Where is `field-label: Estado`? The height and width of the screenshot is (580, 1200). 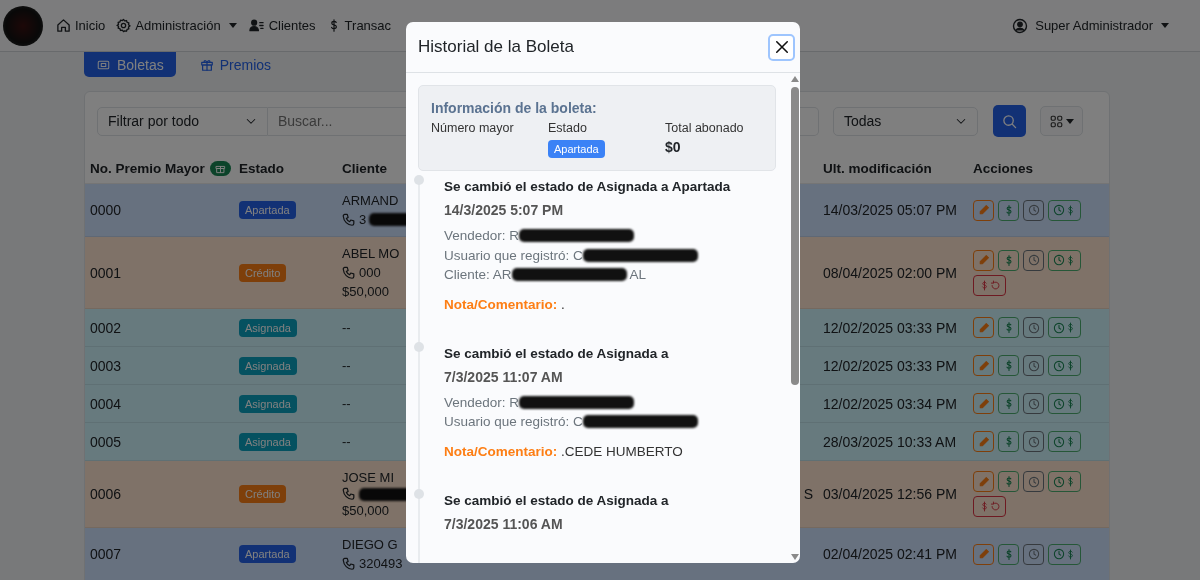
field-label: Estado is located at coordinates (568, 128).